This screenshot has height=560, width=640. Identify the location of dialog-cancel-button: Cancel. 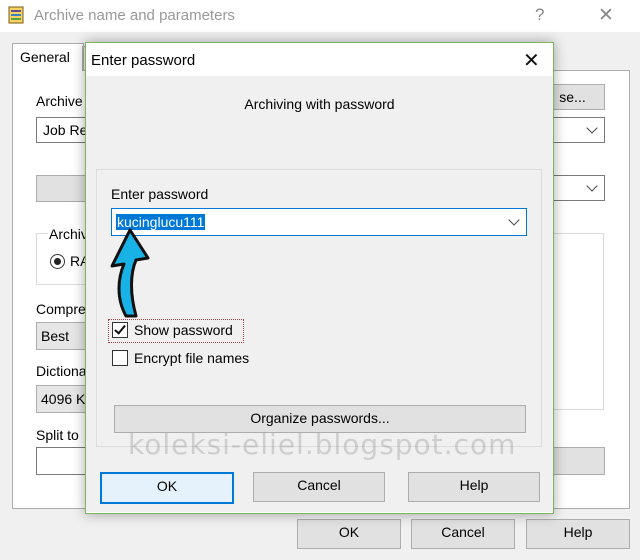
(319, 487).